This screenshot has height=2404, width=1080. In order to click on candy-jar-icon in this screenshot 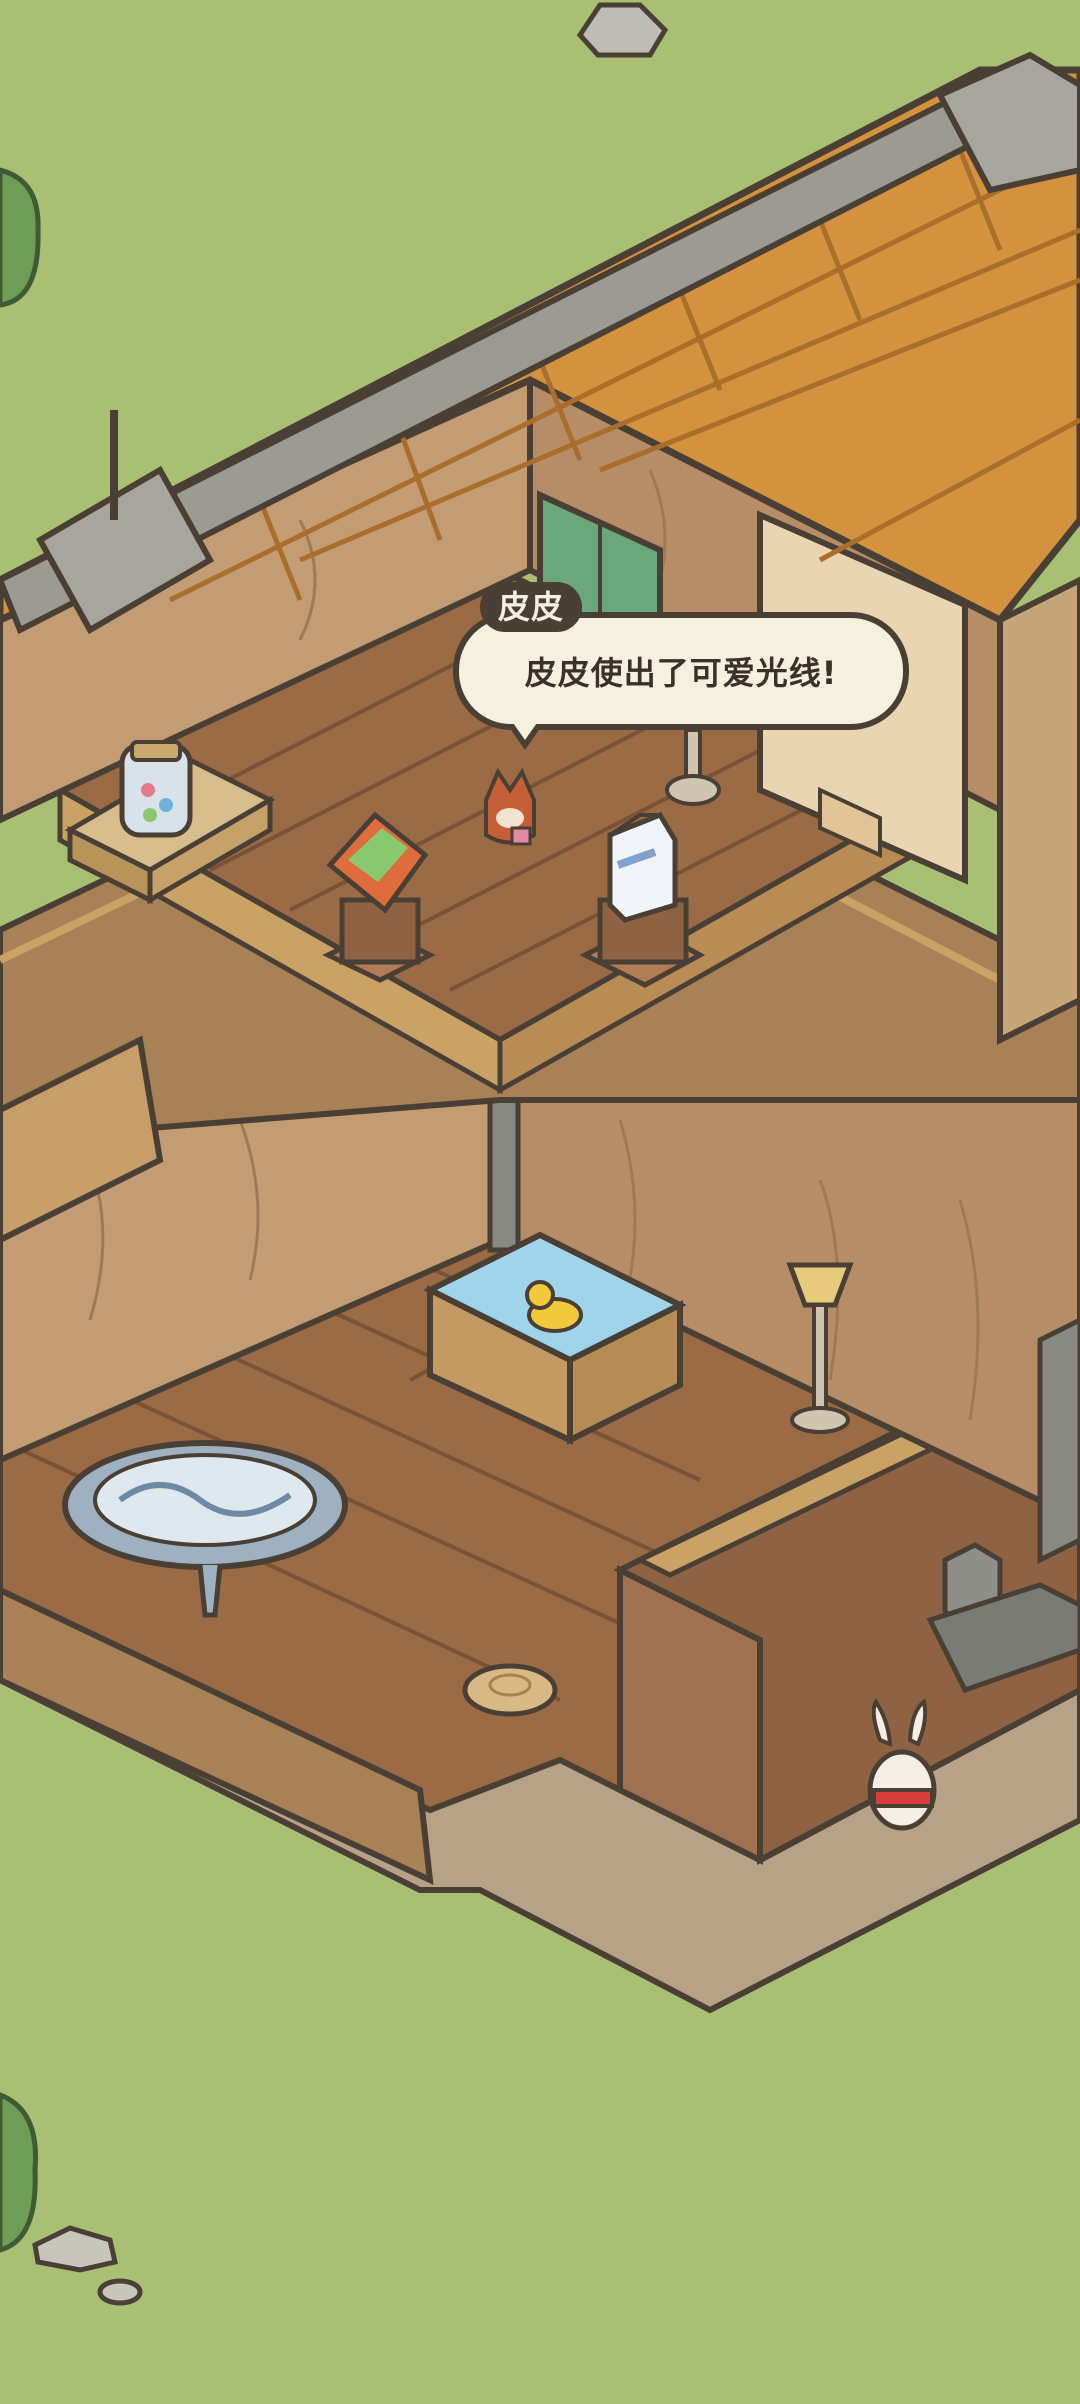, I will do `click(156, 789)`.